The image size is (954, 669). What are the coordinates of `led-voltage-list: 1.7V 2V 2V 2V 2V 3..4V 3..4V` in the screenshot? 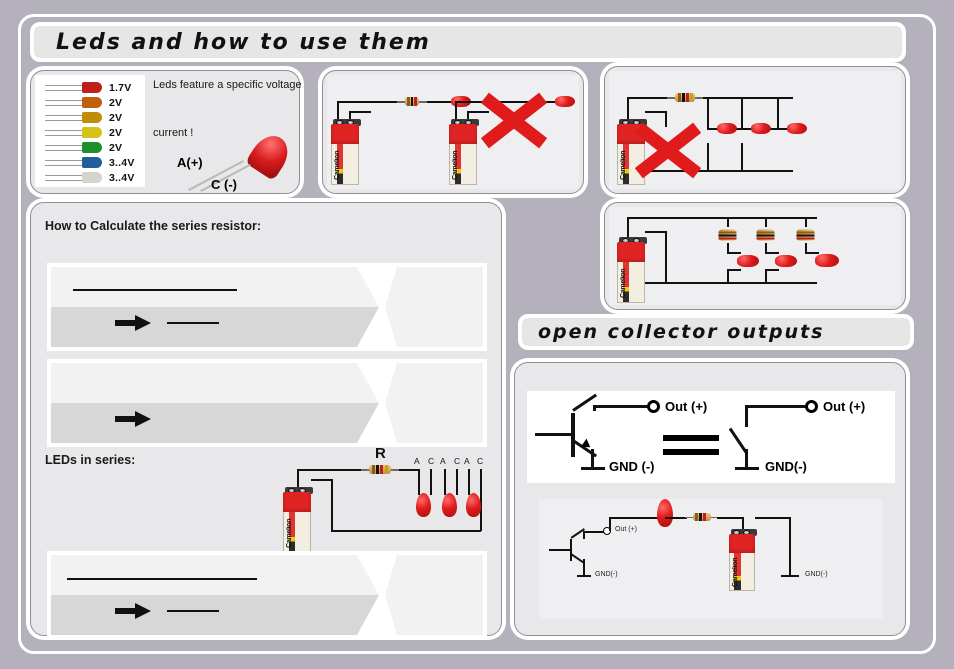 It's located at (100, 132).